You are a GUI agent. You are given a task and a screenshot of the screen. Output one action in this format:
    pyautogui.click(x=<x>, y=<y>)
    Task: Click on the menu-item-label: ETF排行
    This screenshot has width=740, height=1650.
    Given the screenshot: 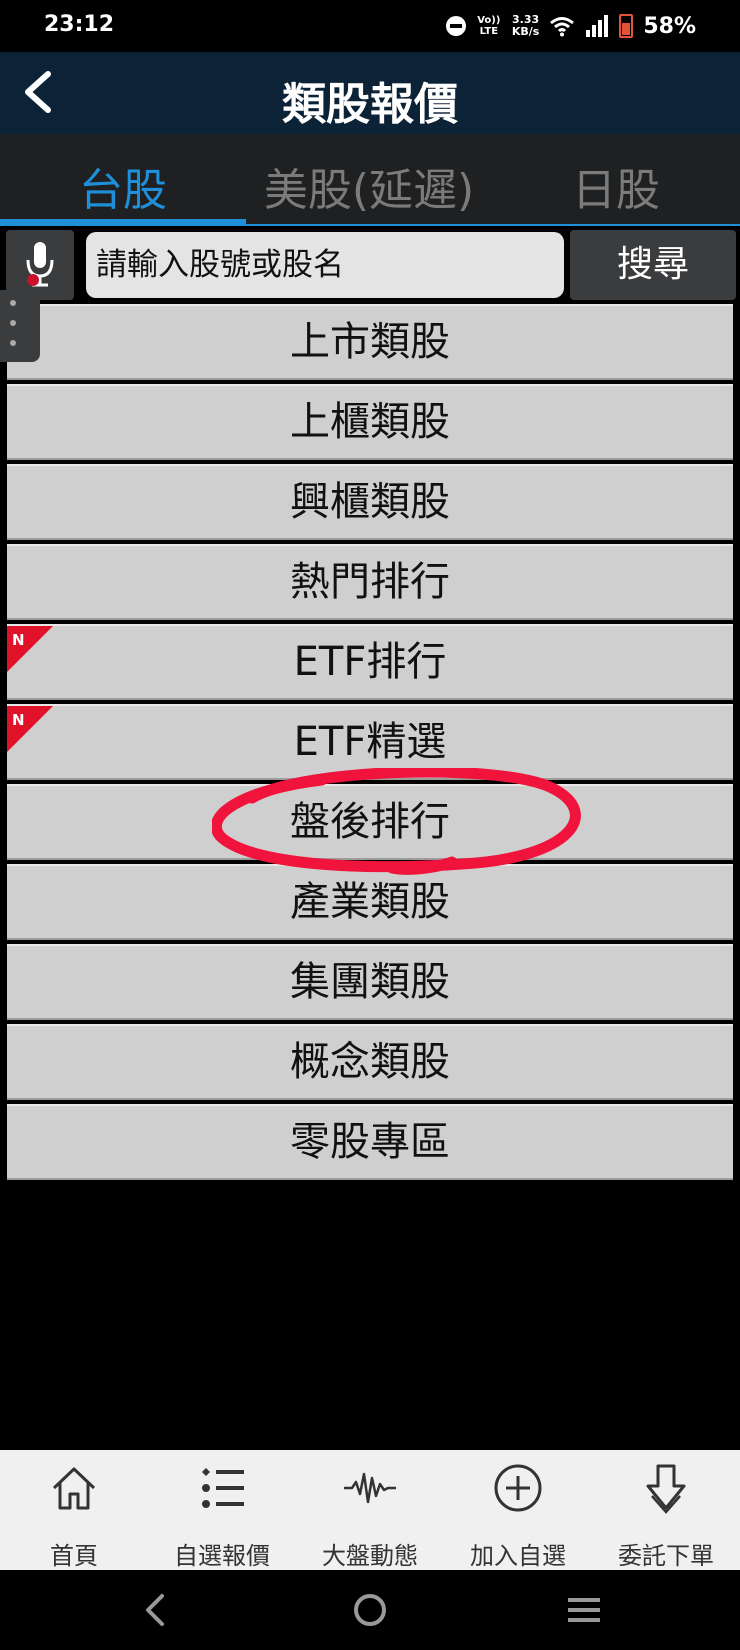 What is the action you would take?
    pyautogui.click(x=370, y=662)
    